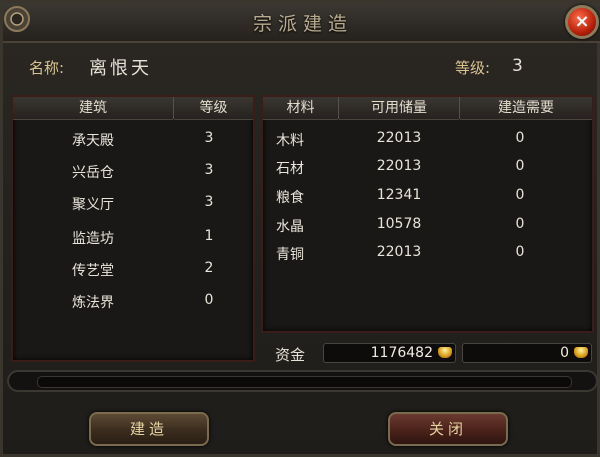 This screenshot has height=457, width=600. What do you see at coordinates (93, 172) in the screenshot?
I see `building-name: 兴岳仓` at bounding box center [93, 172].